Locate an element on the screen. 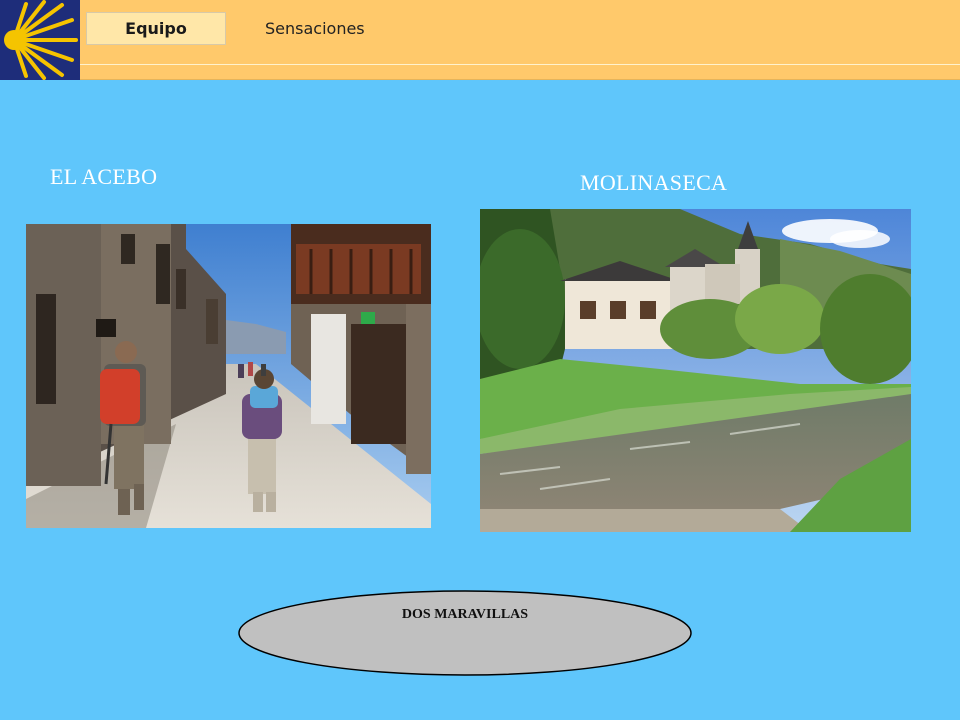  header-bar: Equipo Sensaciones is located at coordinates (480, 40).